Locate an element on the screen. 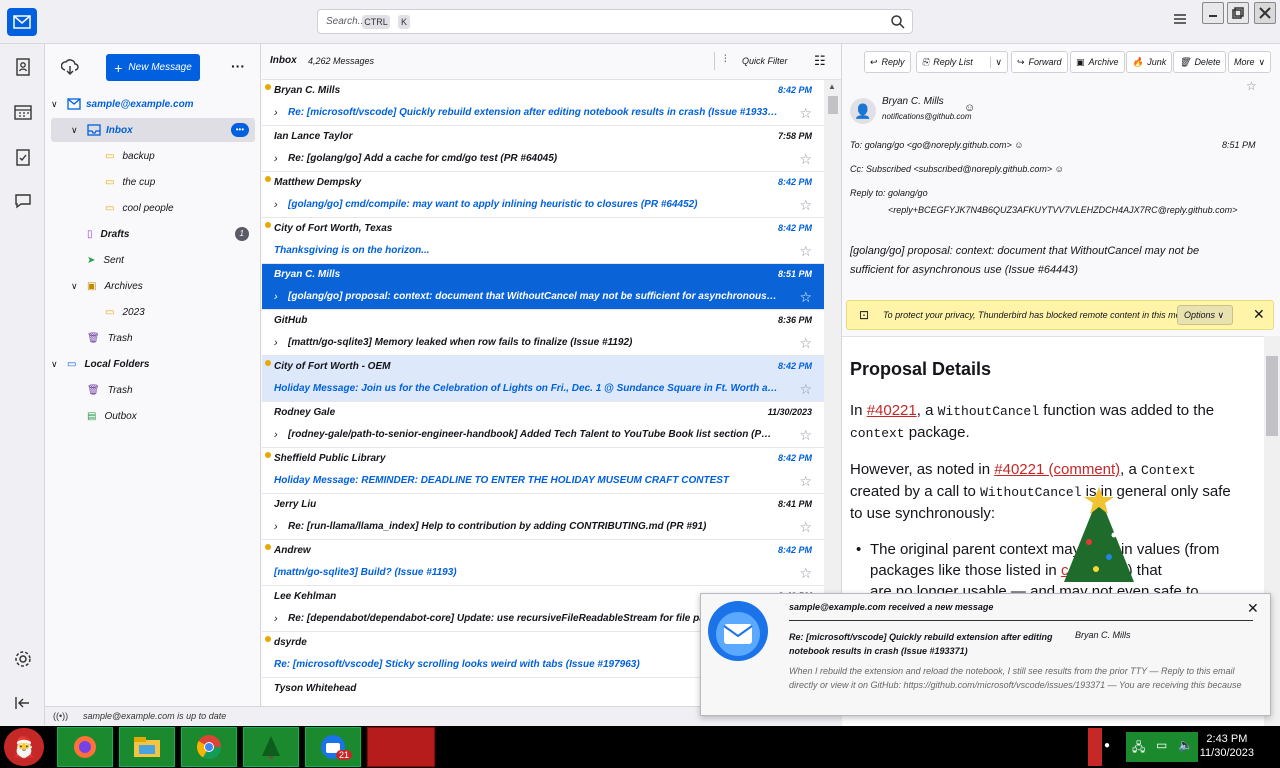 The image size is (1280, 768). new-message-button: + New Message is located at coordinates (153, 67).